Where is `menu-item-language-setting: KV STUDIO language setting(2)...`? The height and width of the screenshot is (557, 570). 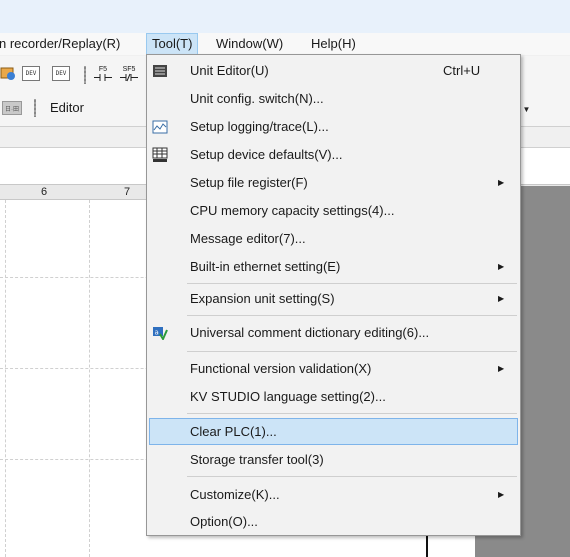 menu-item-language-setting: KV STUDIO language setting(2)... is located at coordinates (333, 396).